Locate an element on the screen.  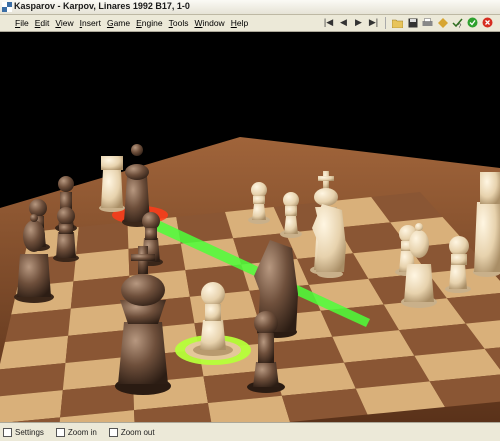
zoom-out-toggle: Zoom out is located at coordinates (131, 432).